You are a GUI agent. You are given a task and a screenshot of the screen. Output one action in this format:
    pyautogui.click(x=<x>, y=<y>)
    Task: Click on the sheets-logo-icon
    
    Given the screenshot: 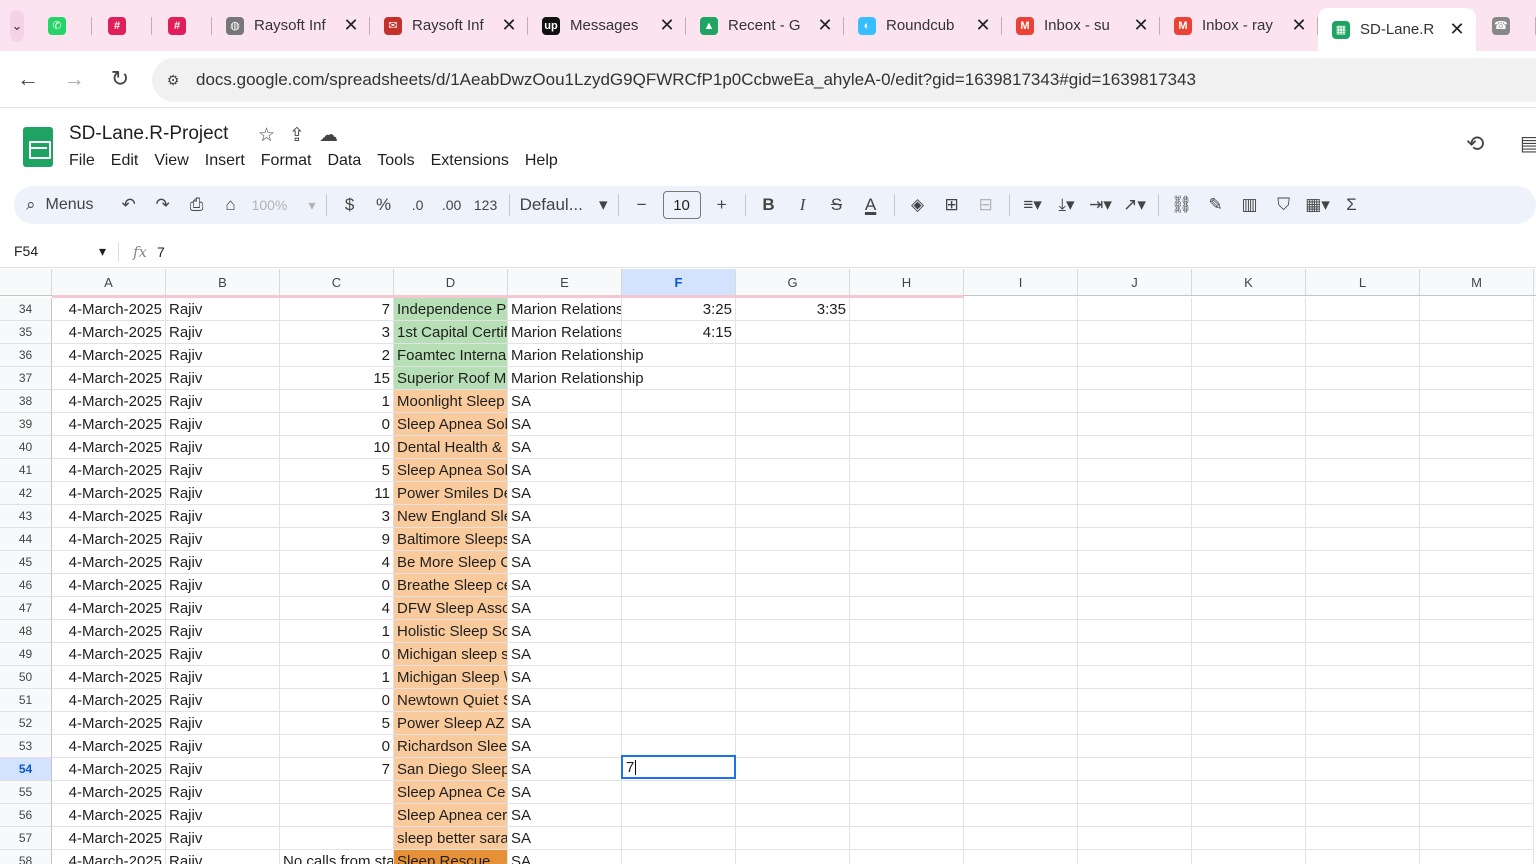 What is the action you would take?
    pyautogui.click(x=38, y=147)
    